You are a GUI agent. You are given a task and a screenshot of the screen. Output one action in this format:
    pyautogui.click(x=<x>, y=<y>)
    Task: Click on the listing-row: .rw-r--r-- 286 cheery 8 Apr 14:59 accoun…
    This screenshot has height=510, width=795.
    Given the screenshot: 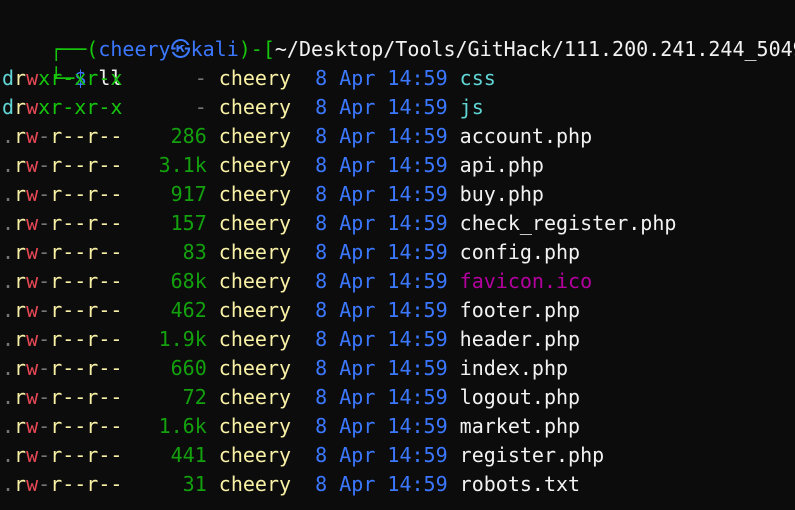 What is the action you would take?
    pyautogui.click(x=398, y=136)
    